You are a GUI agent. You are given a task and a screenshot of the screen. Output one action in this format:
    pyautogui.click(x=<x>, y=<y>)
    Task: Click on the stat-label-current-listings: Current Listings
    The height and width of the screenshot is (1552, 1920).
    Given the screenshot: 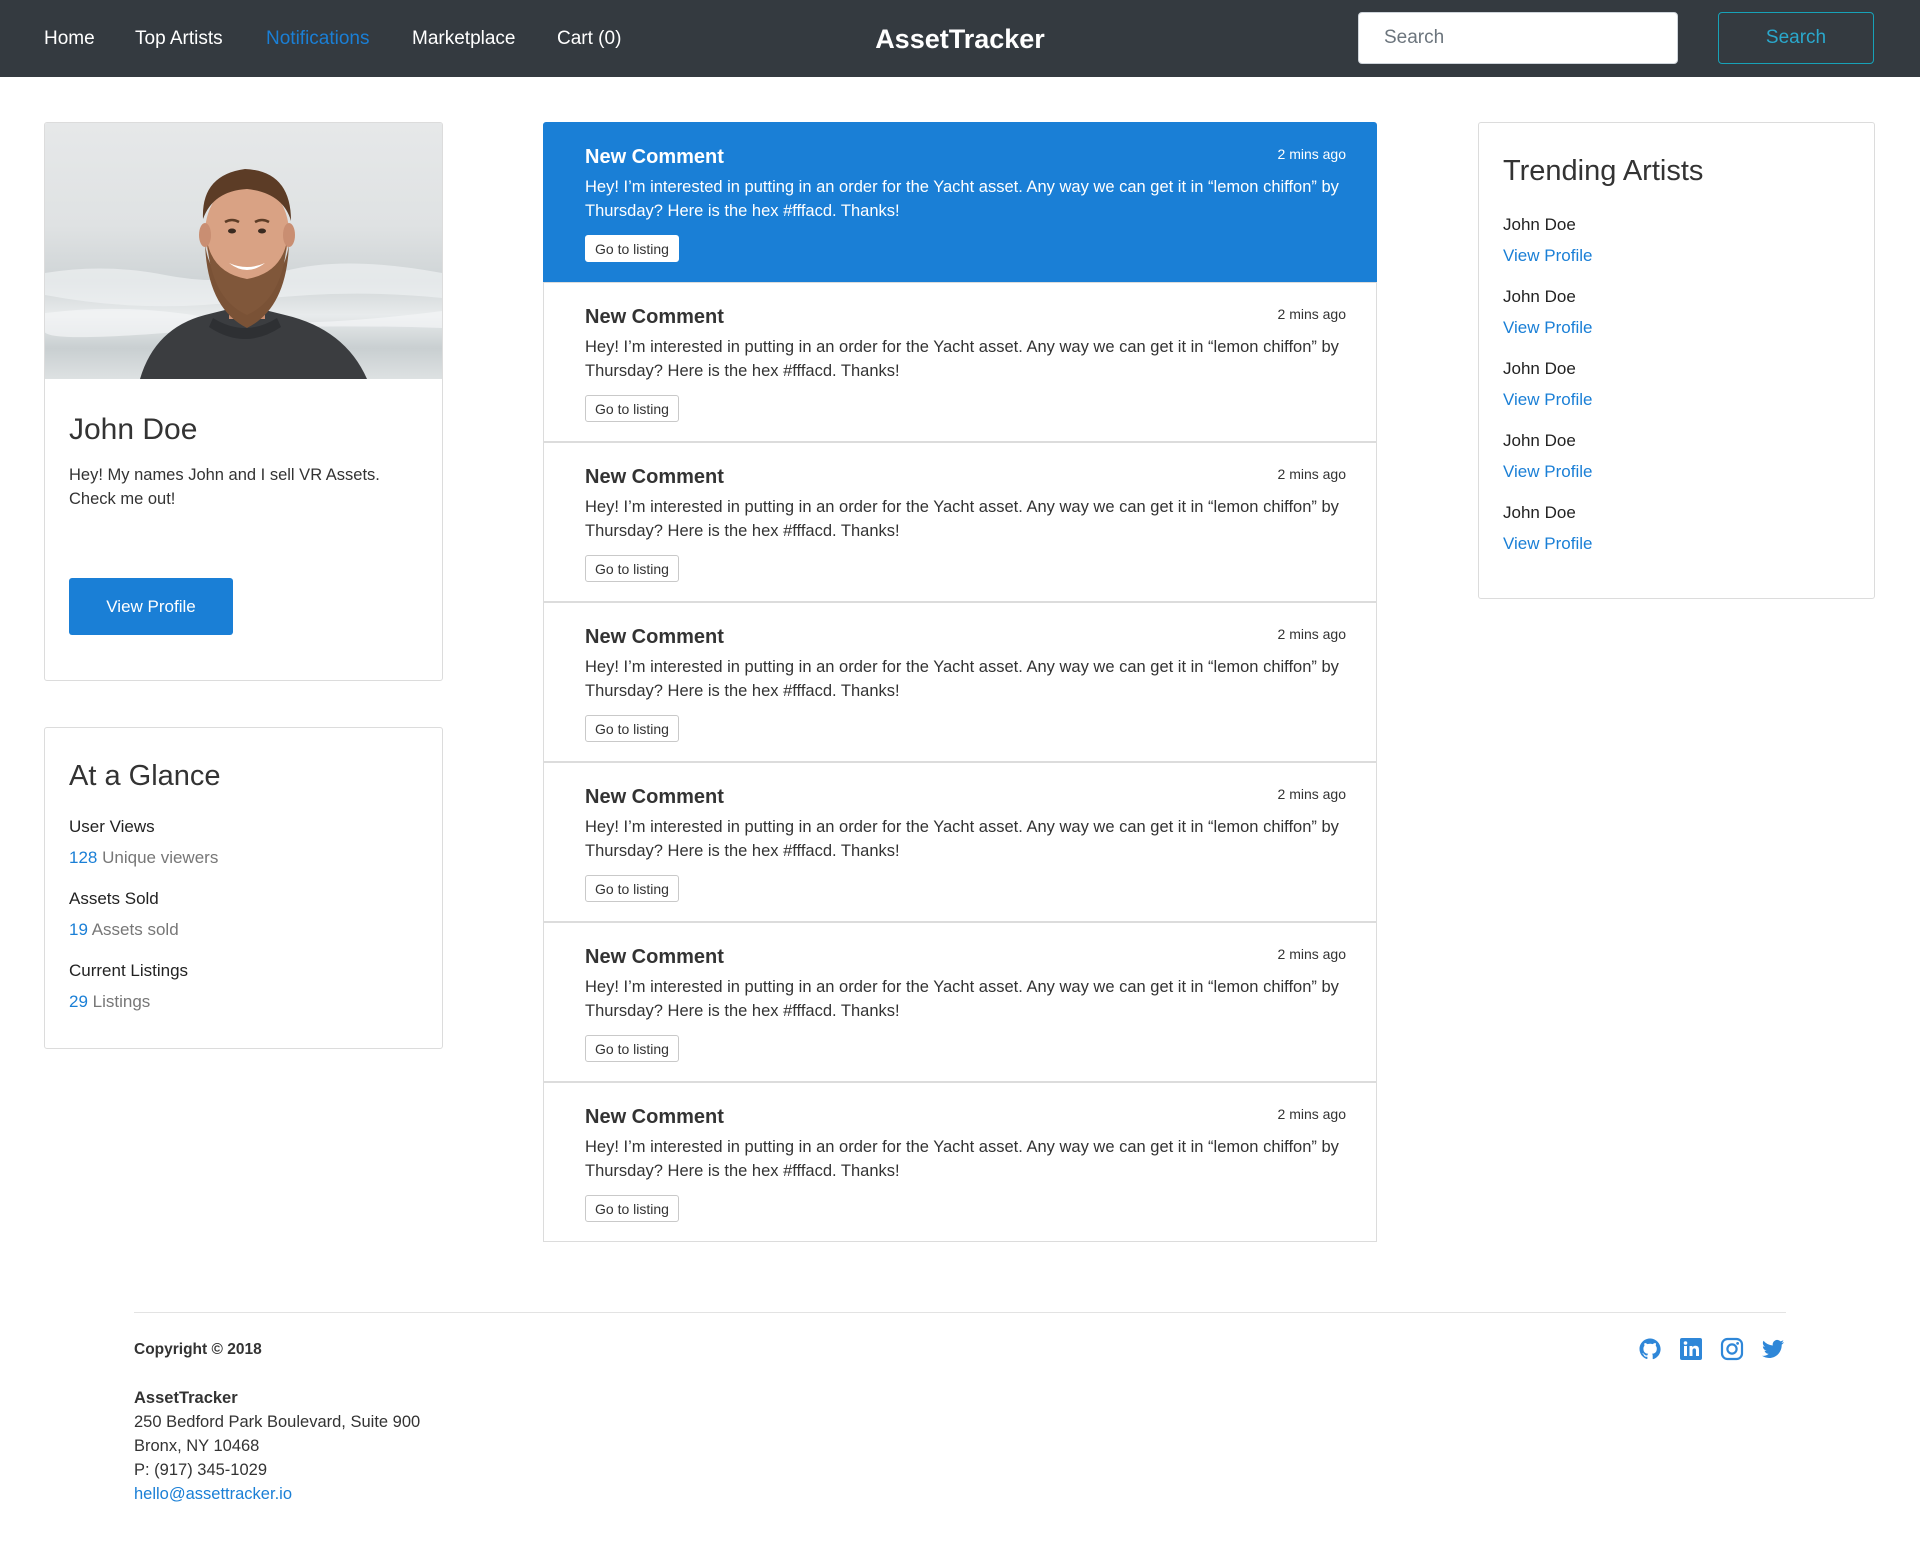 What is the action you would take?
    pyautogui.click(x=129, y=970)
    